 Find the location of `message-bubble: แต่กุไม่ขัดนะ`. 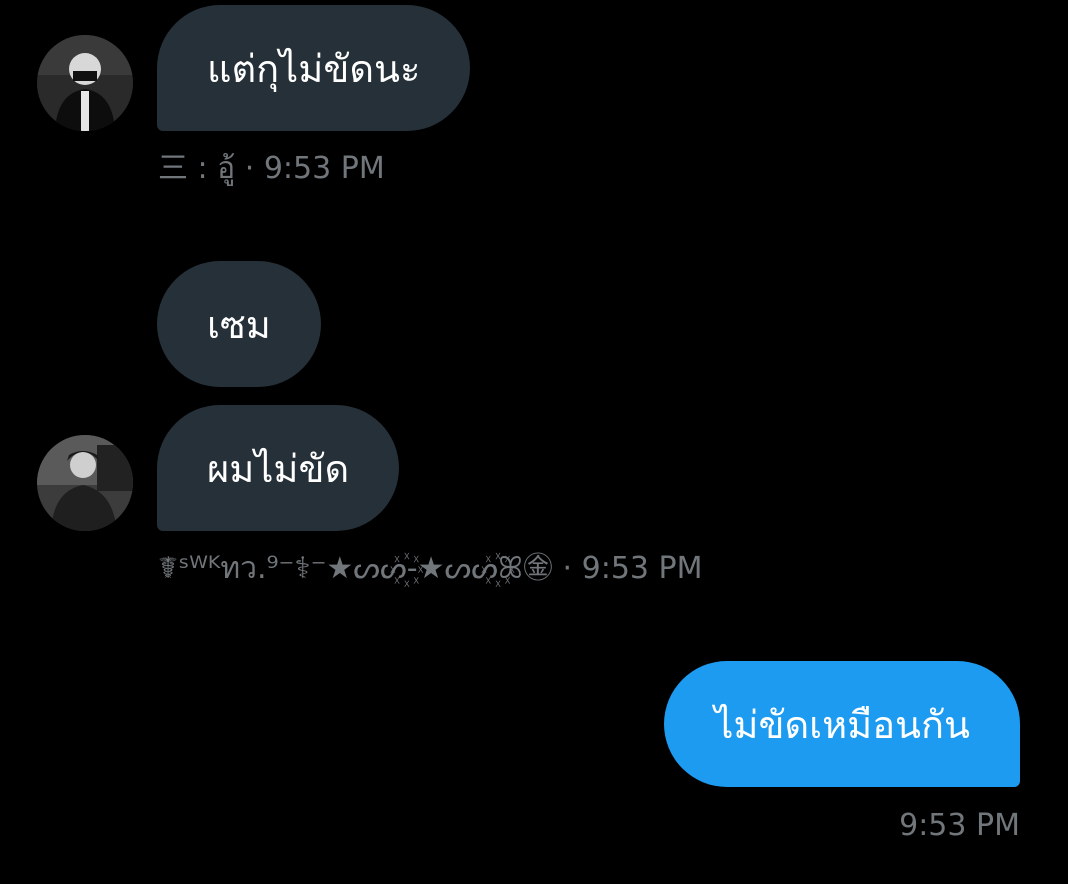

message-bubble: แต่กุไม่ขัดนะ is located at coordinates (314, 68).